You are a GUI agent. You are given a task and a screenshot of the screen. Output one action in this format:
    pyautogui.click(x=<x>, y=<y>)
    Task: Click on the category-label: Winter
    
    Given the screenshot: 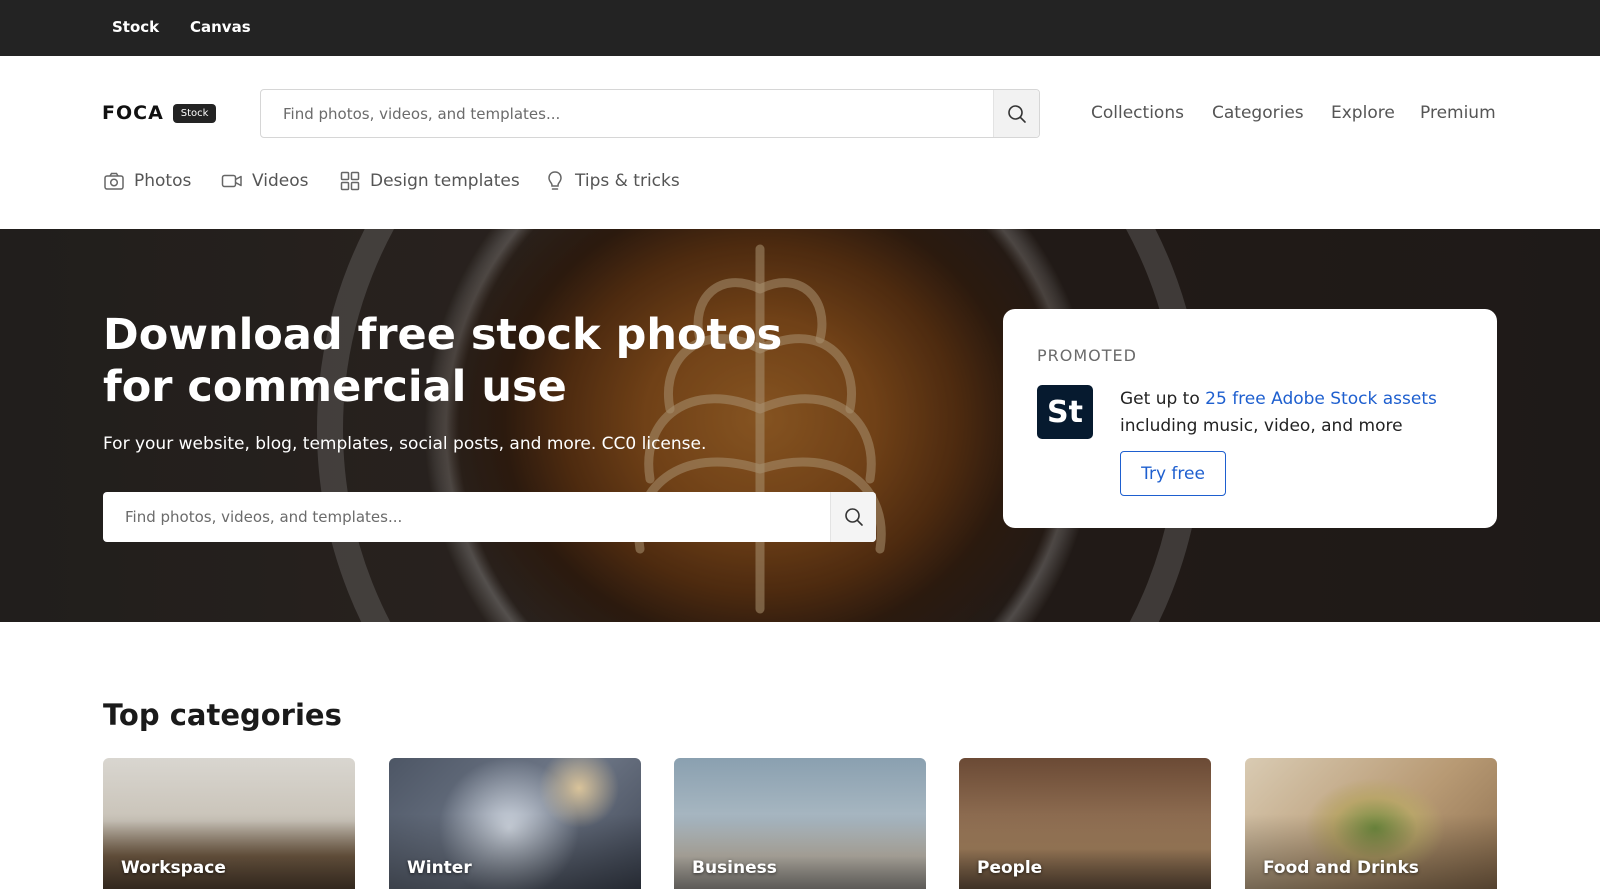 What is the action you would take?
    pyautogui.click(x=439, y=868)
    